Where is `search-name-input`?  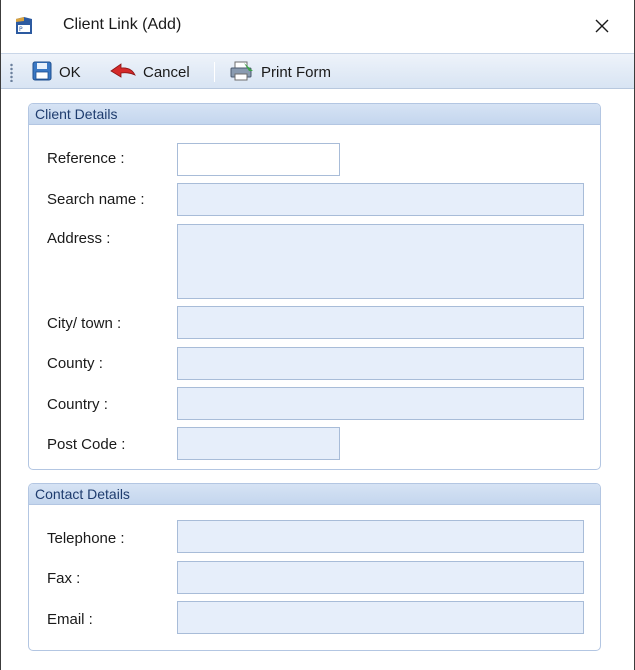
search-name-input is located at coordinates (380, 199).